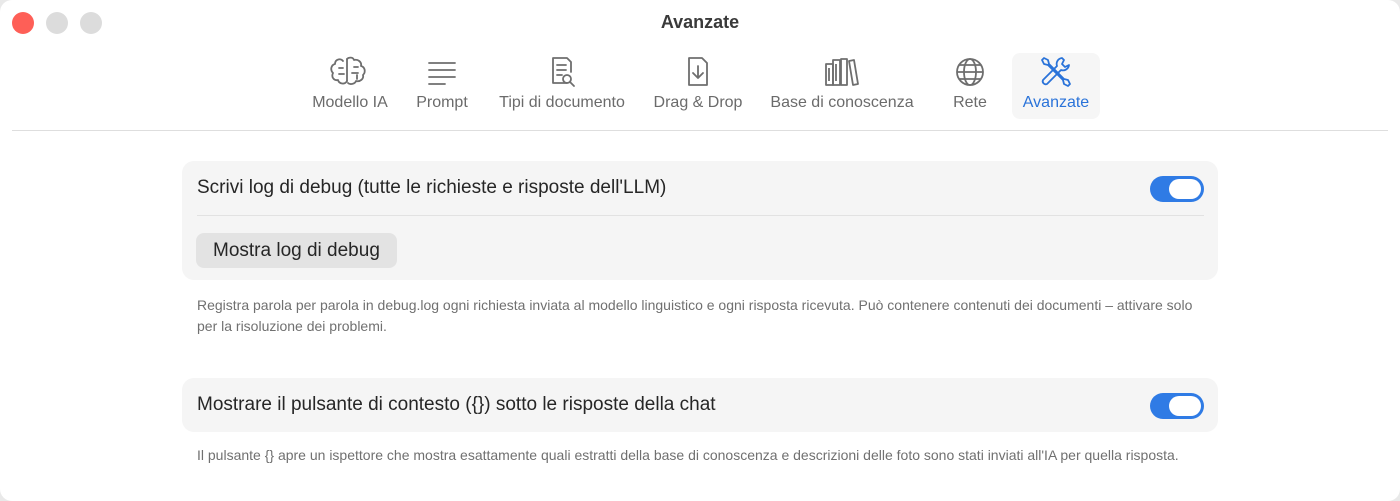  What do you see at coordinates (296, 250) in the screenshot?
I see `show-debug-log-button: Mostra log di debug` at bounding box center [296, 250].